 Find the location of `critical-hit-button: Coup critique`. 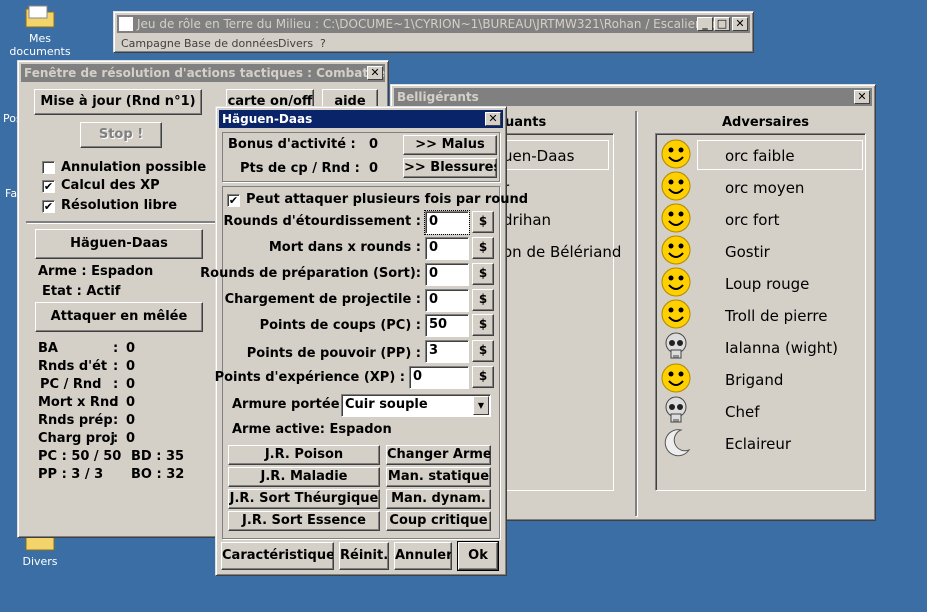

critical-hit-button: Coup critique is located at coordinates (438, 521).